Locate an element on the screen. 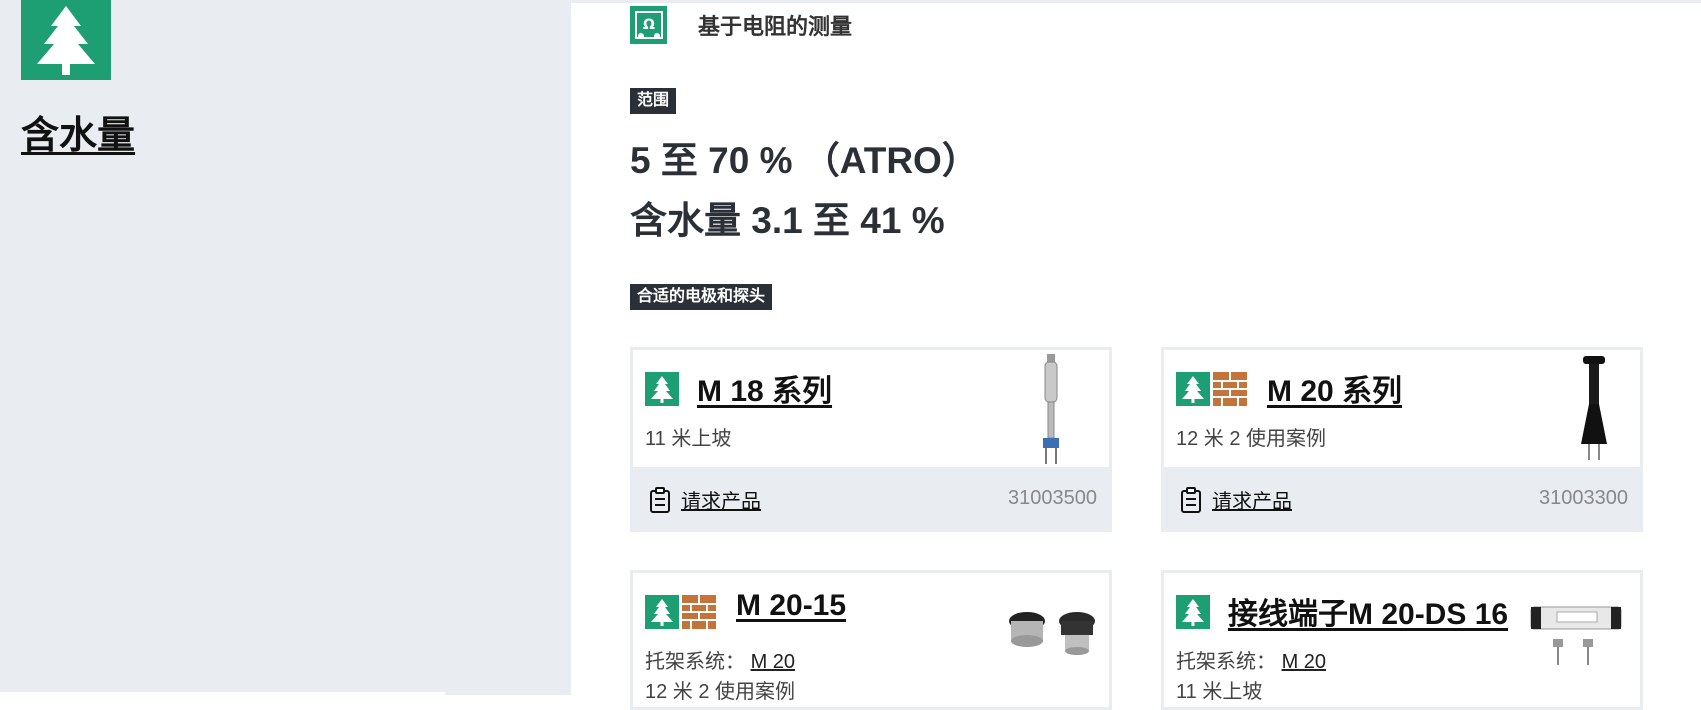 This screenshot has width=1701, height=710. product-card: M 20 系列 12 米 2 使用案例 请求产品 31003300 is located at coordinates (1402, 439).